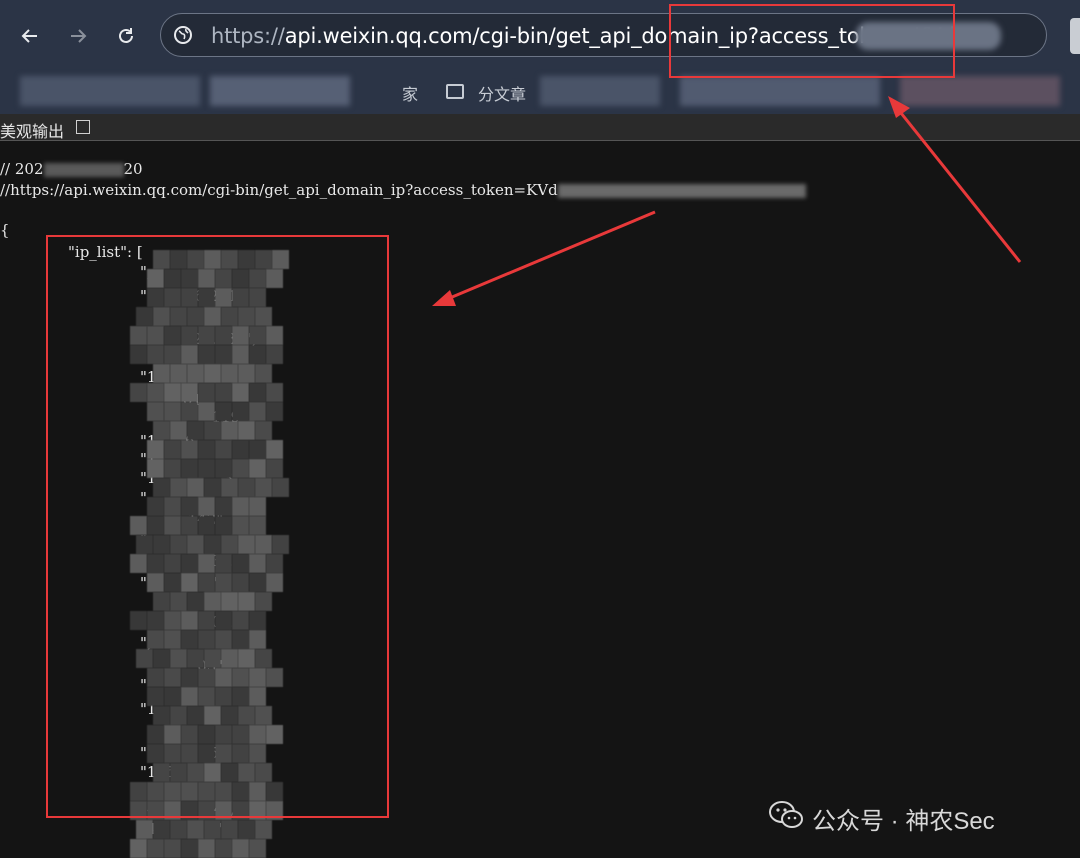  What do you see at coordinates (786, 818) in the screenshot?
I see `wechat-icon` at bounding box center [786, 818].